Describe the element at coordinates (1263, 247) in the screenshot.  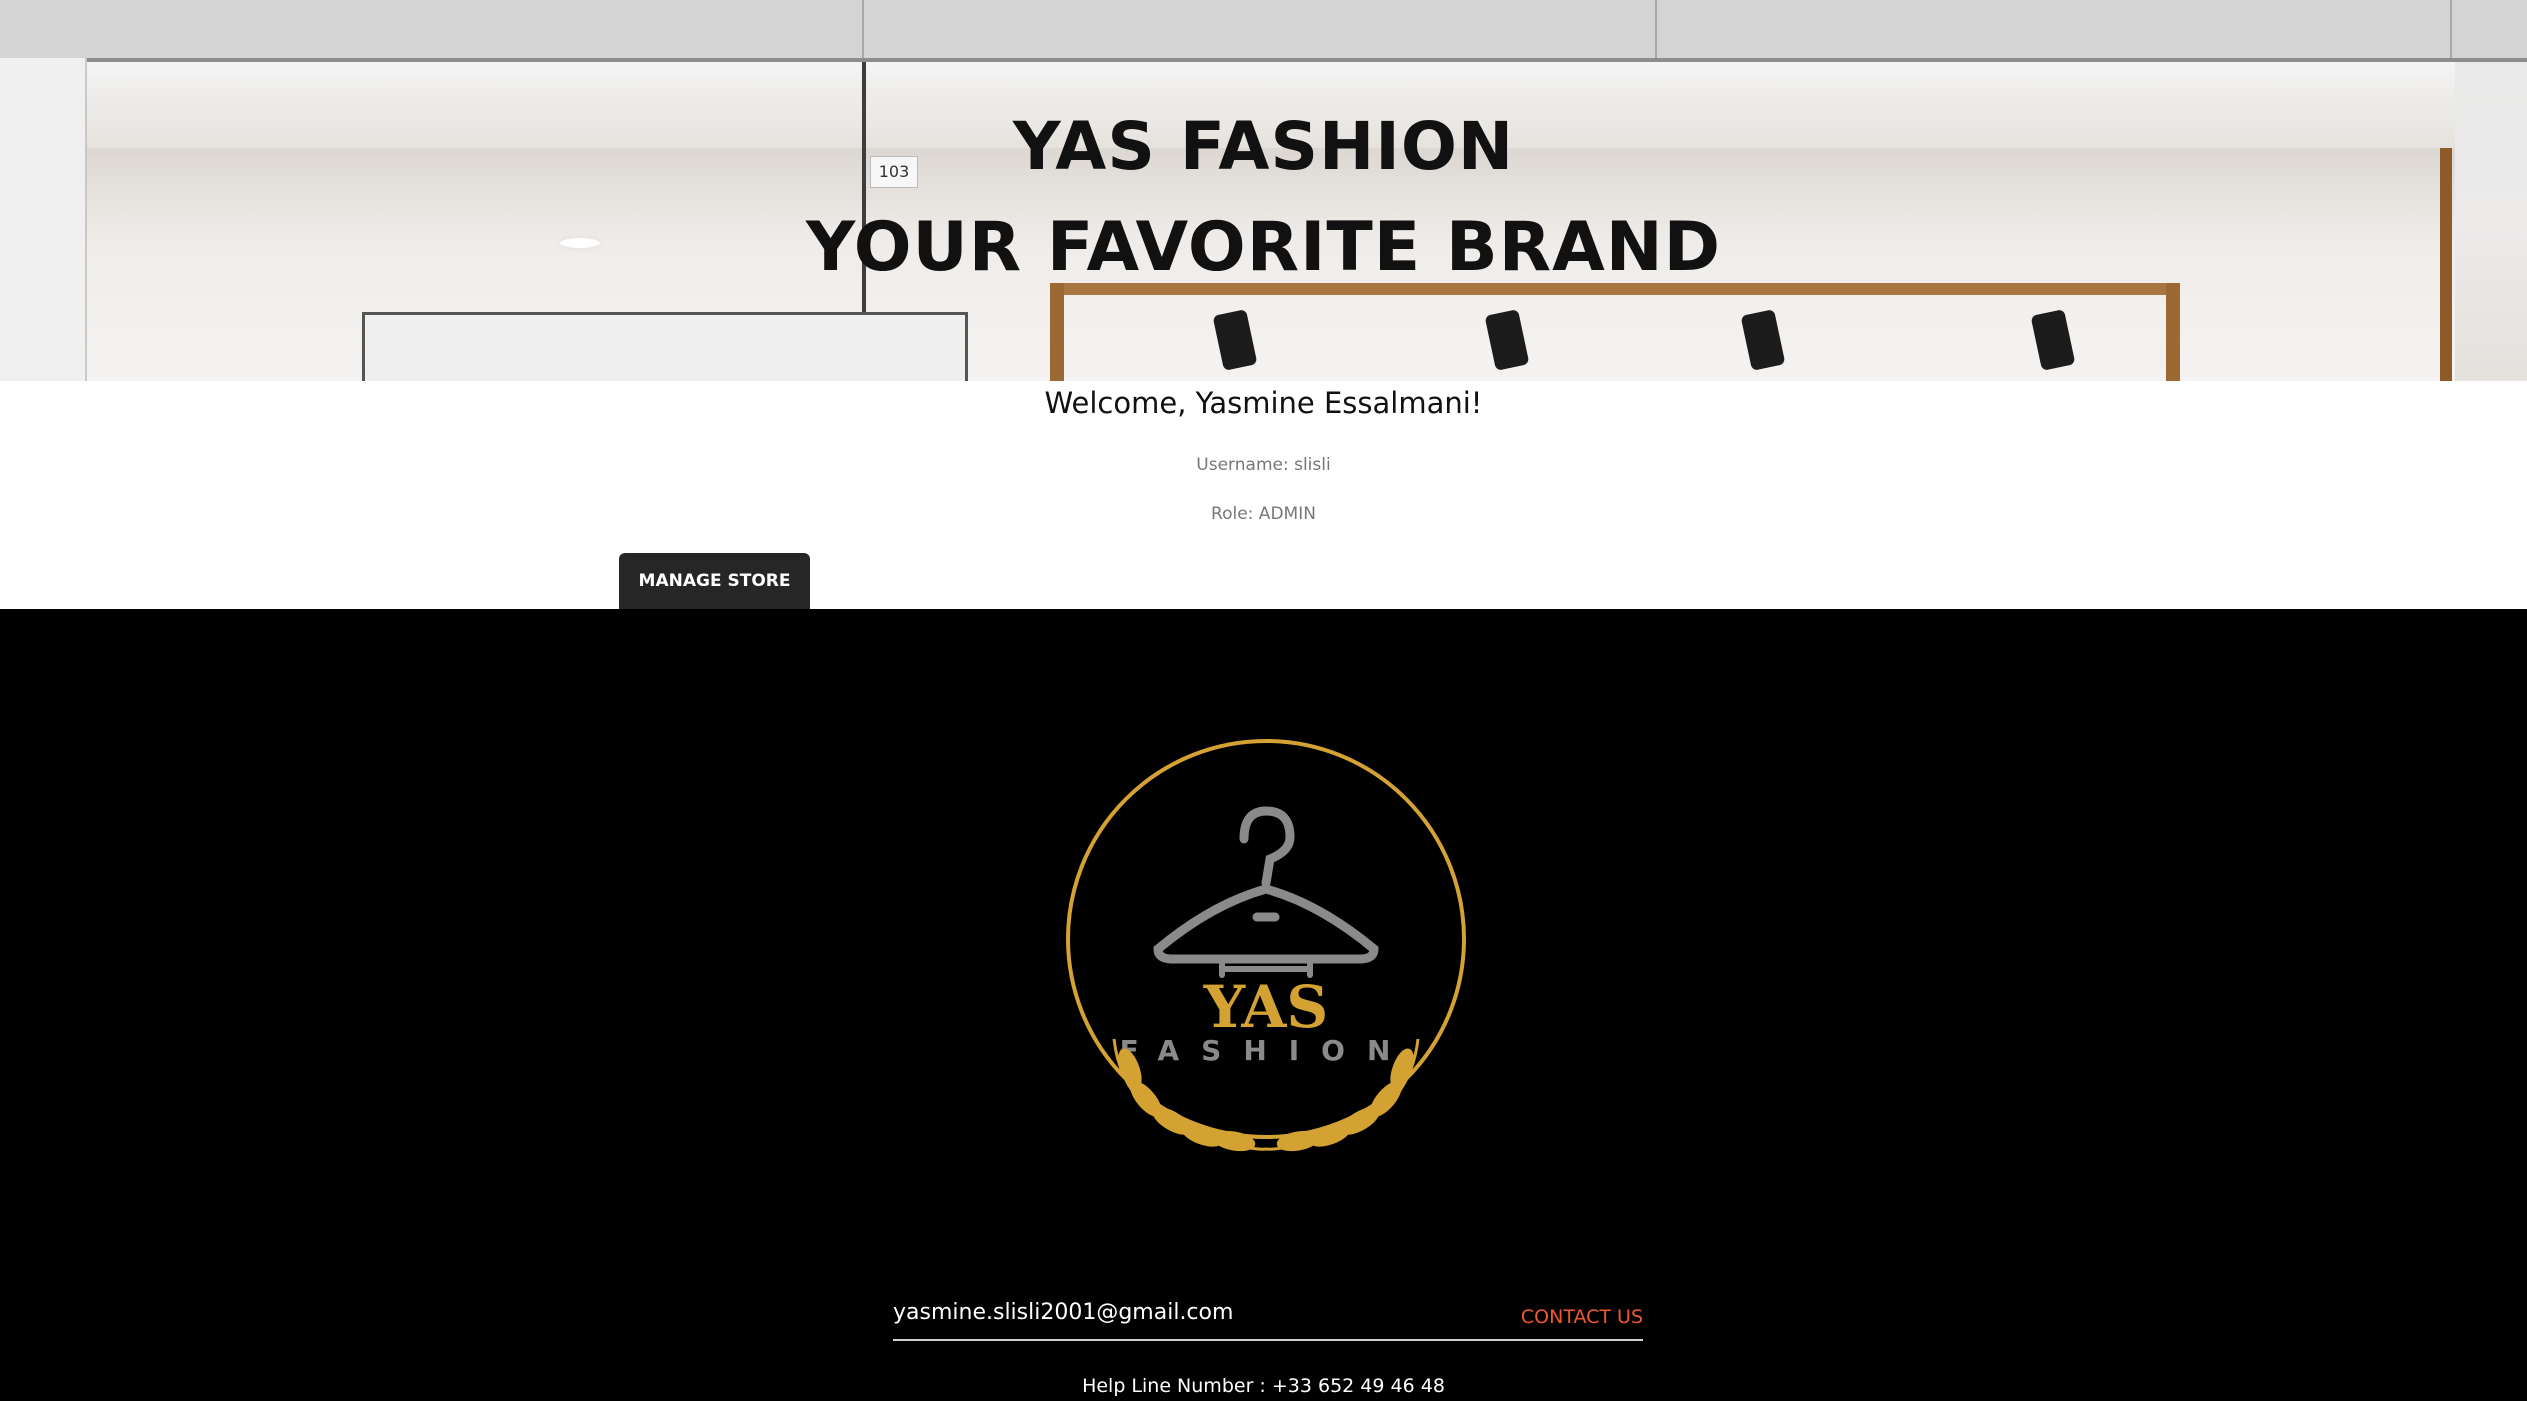
I see `hero-subtitle: YOUR FAVORITE BRAND` at that location.